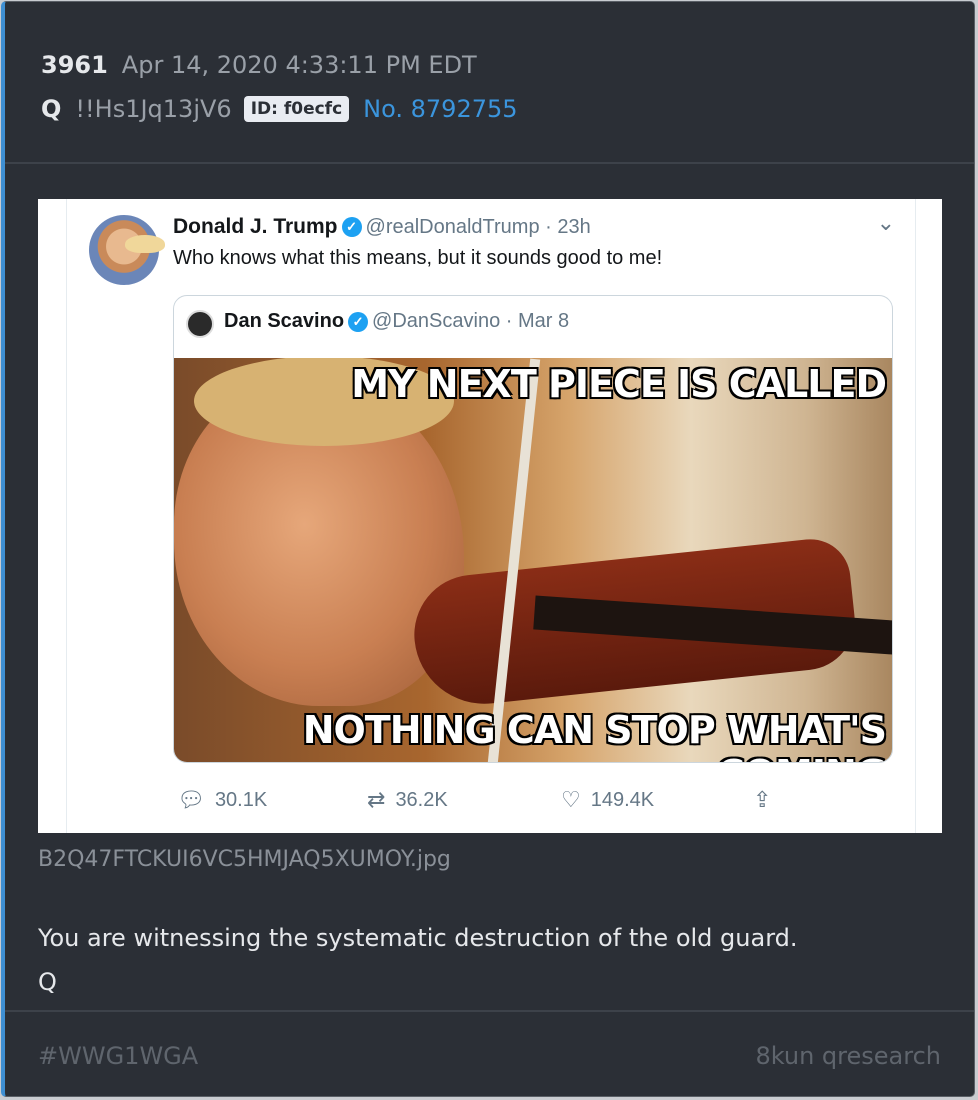 Image resolution: width=978 pixels, height=1100 pixels. What do you see at coordinates (622, 799) in the screenshot?
I see `like-count: 149.4K` at bounding box center [622, 799].